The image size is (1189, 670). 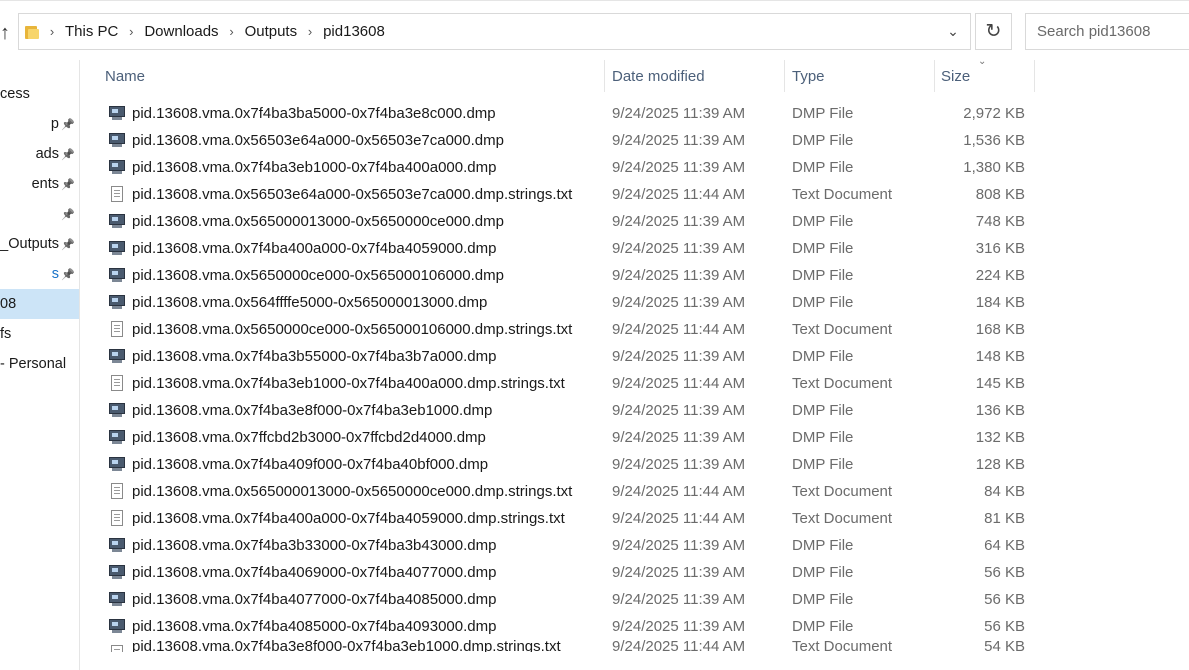 I want to click on file-size: 316 KB, so click(x=1000, y=248).